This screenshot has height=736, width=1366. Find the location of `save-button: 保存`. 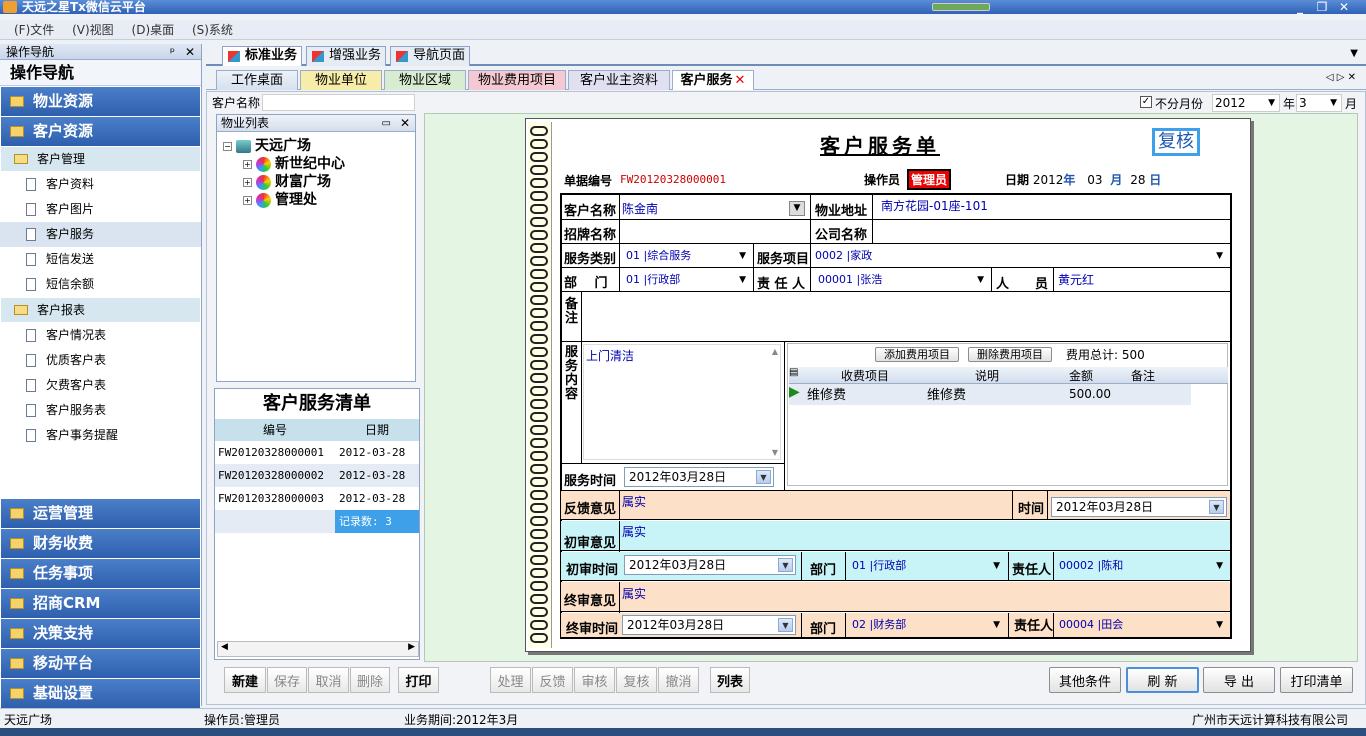

save-button: 保存 is located at coordinates (287, 680).